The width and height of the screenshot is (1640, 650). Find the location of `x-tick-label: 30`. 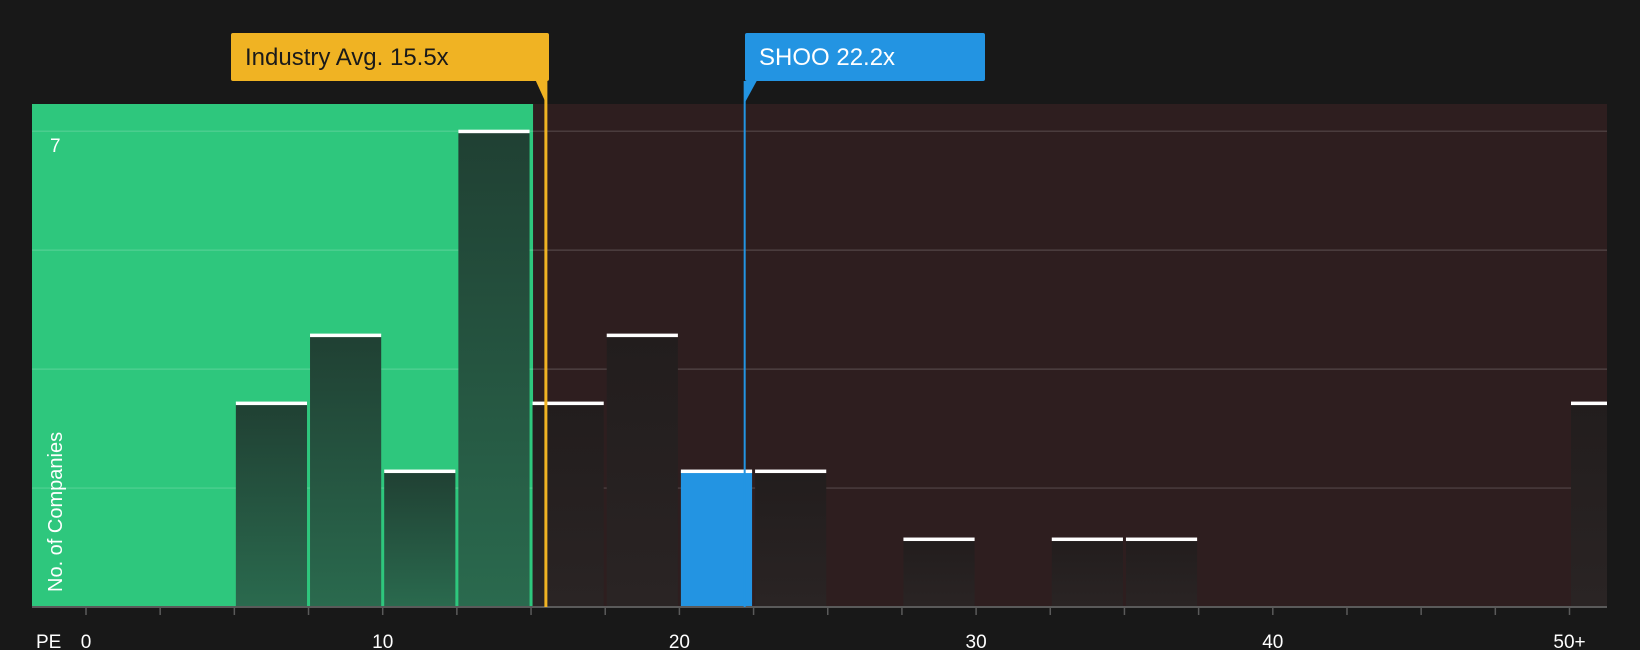

x-tick-label: 30 is located at coordinates (976, 641).